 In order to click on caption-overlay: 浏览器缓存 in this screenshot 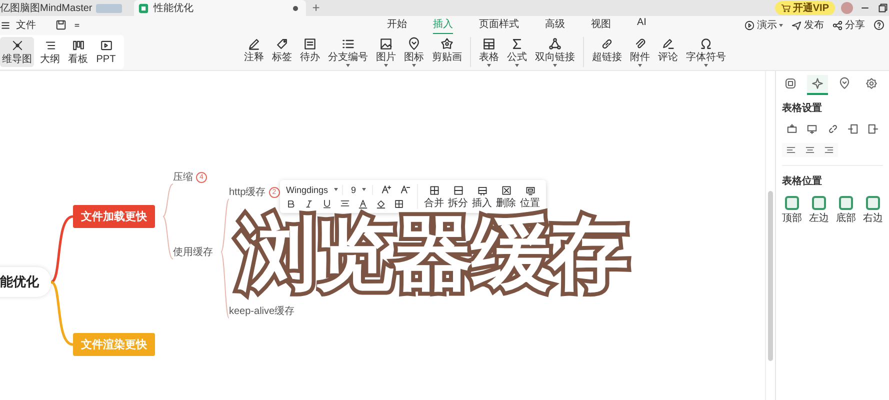, I will do `click(432, 254)`.